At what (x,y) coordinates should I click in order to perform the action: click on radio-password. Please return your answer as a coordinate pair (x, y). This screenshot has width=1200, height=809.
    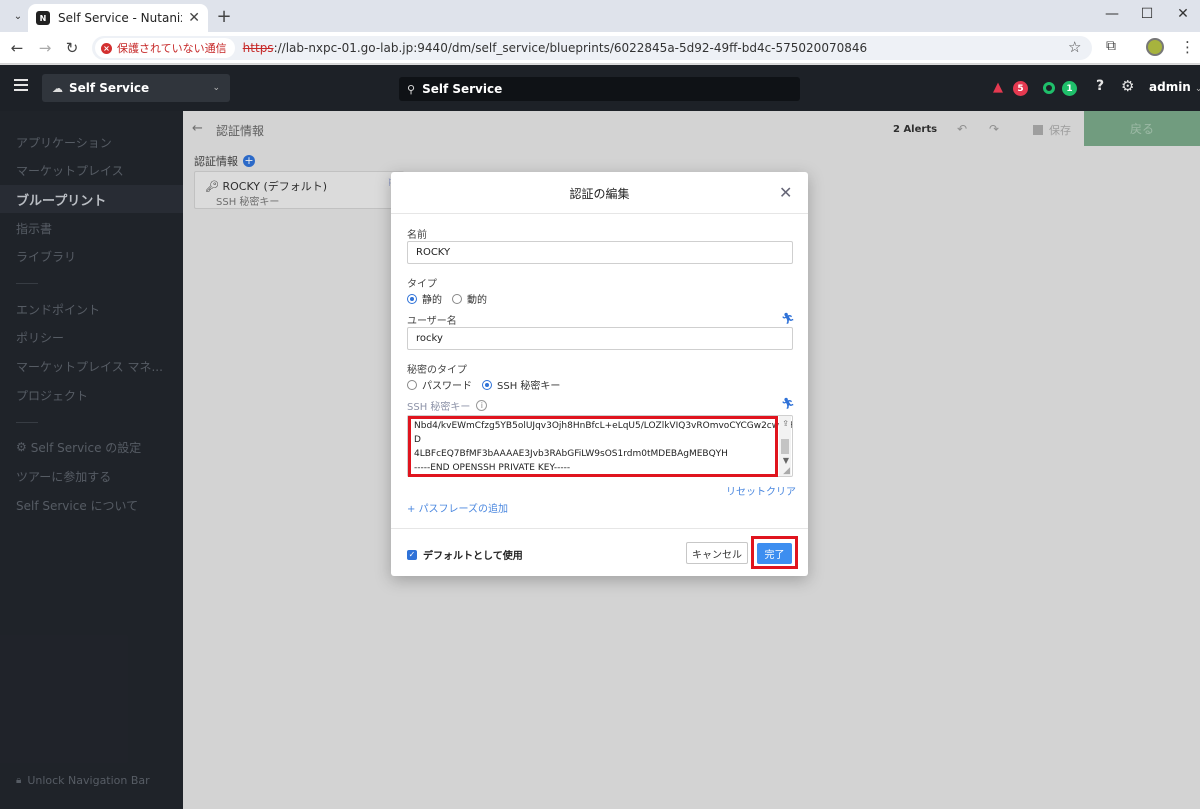
    Looking at the image, I should click on (412, 384).